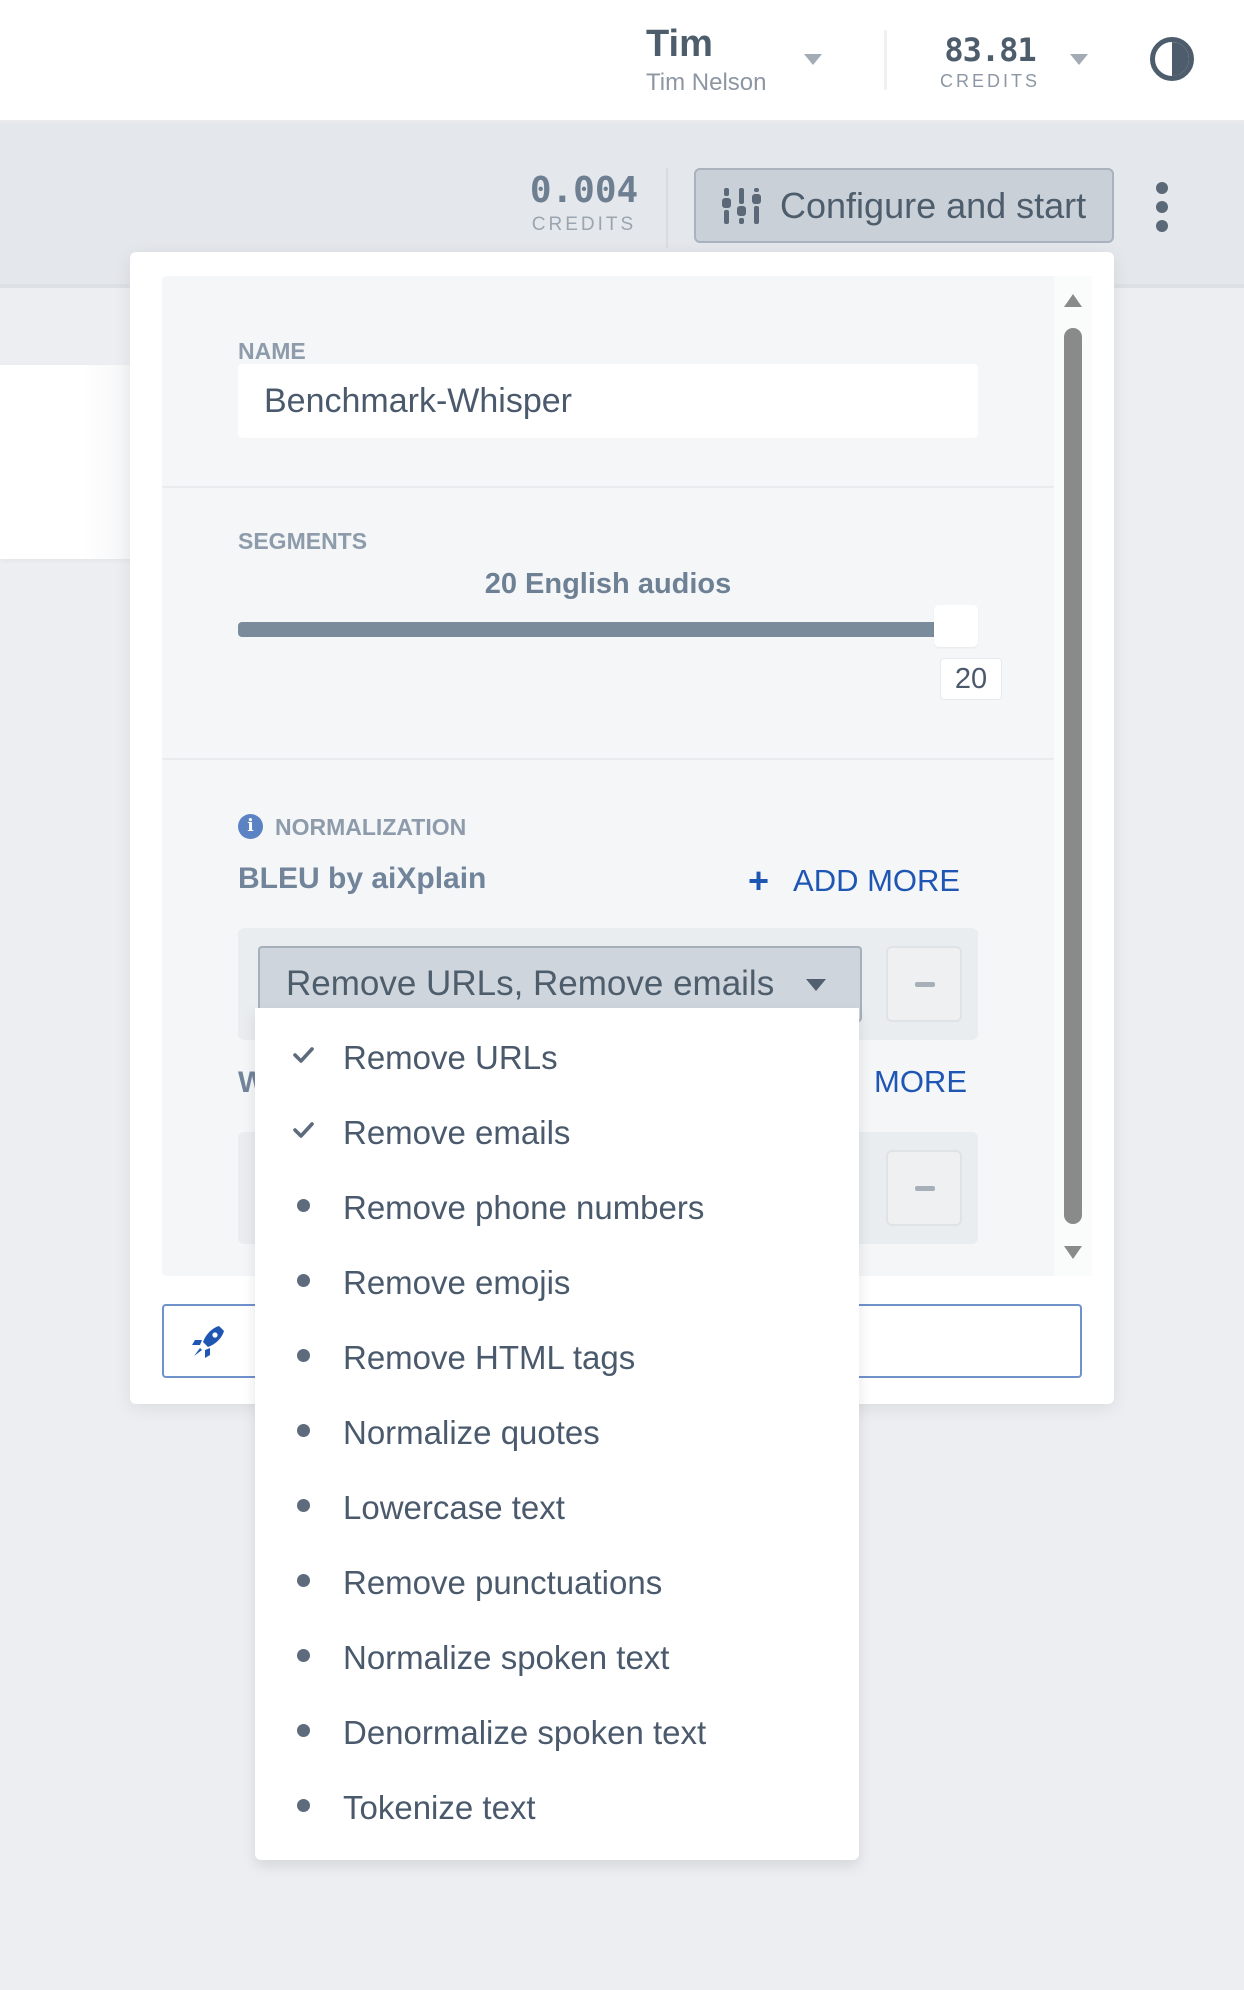 Image resolution: width=1244 pixels, height=1990 pixels. Describe the element at coordinates (371, 827) in the screenshot. I see `normalization-label: NORMALIZATION` at that location.